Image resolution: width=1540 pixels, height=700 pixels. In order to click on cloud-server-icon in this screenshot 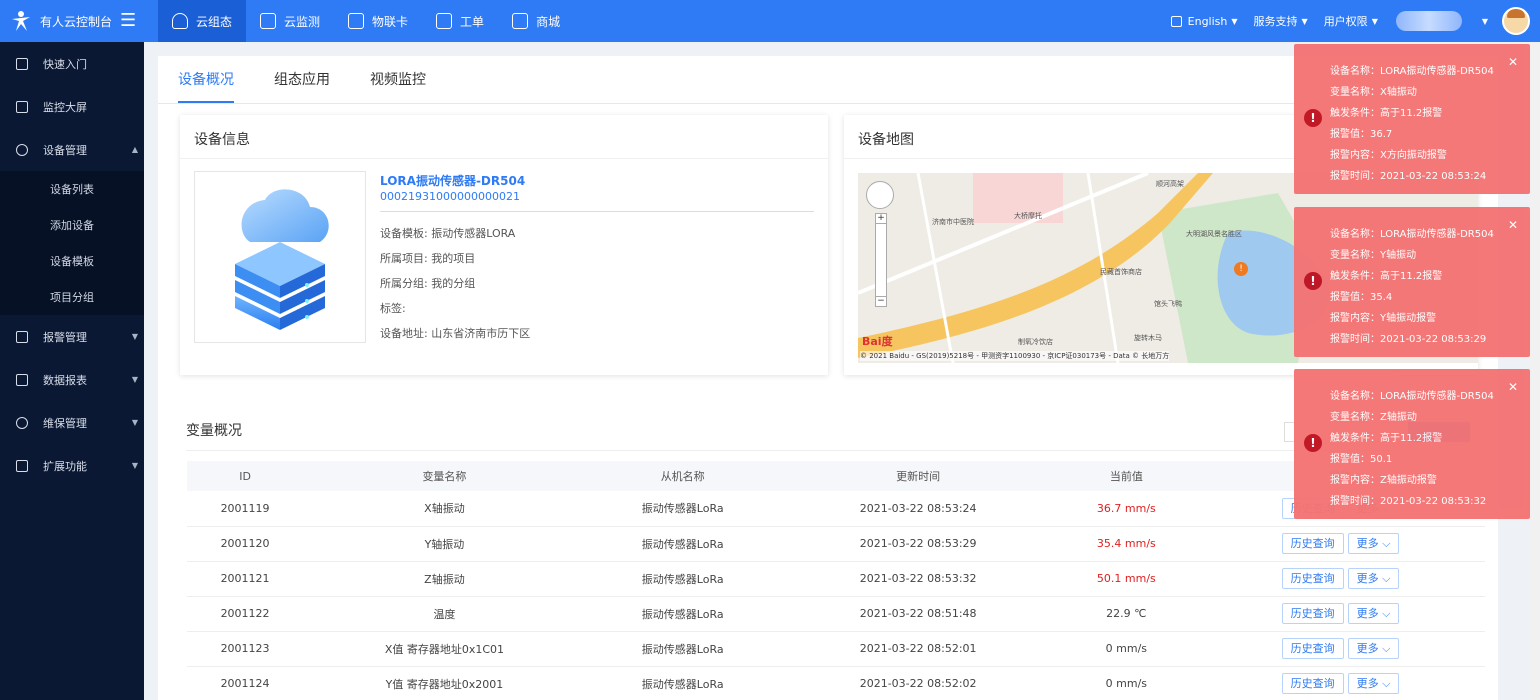, I will do `click(282, 259)`.